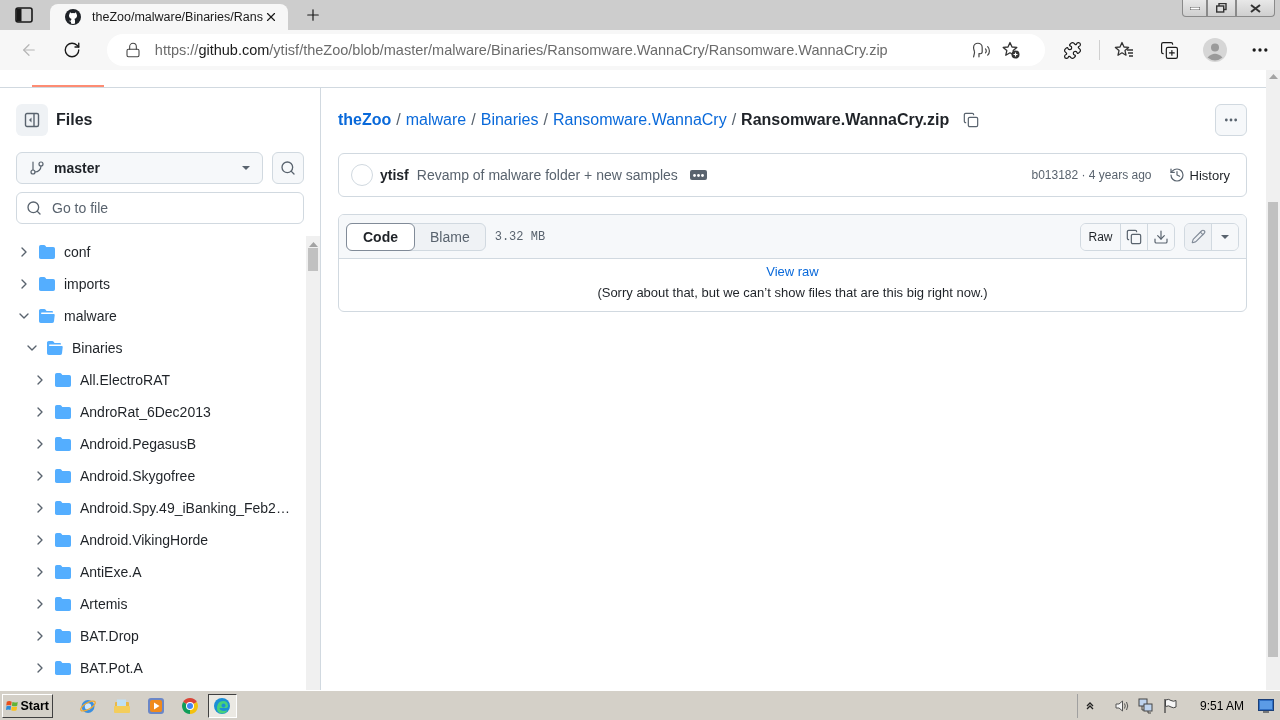 This screenshot has width=1280, height=720. I want to click on panel-icon, so click(32, 120).